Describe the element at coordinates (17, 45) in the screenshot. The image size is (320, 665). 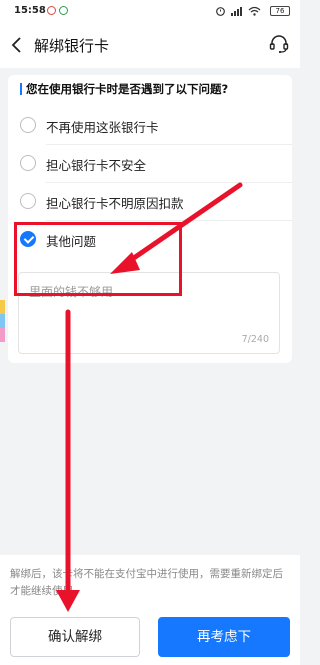
I see `chevron-left-icon` at that location.